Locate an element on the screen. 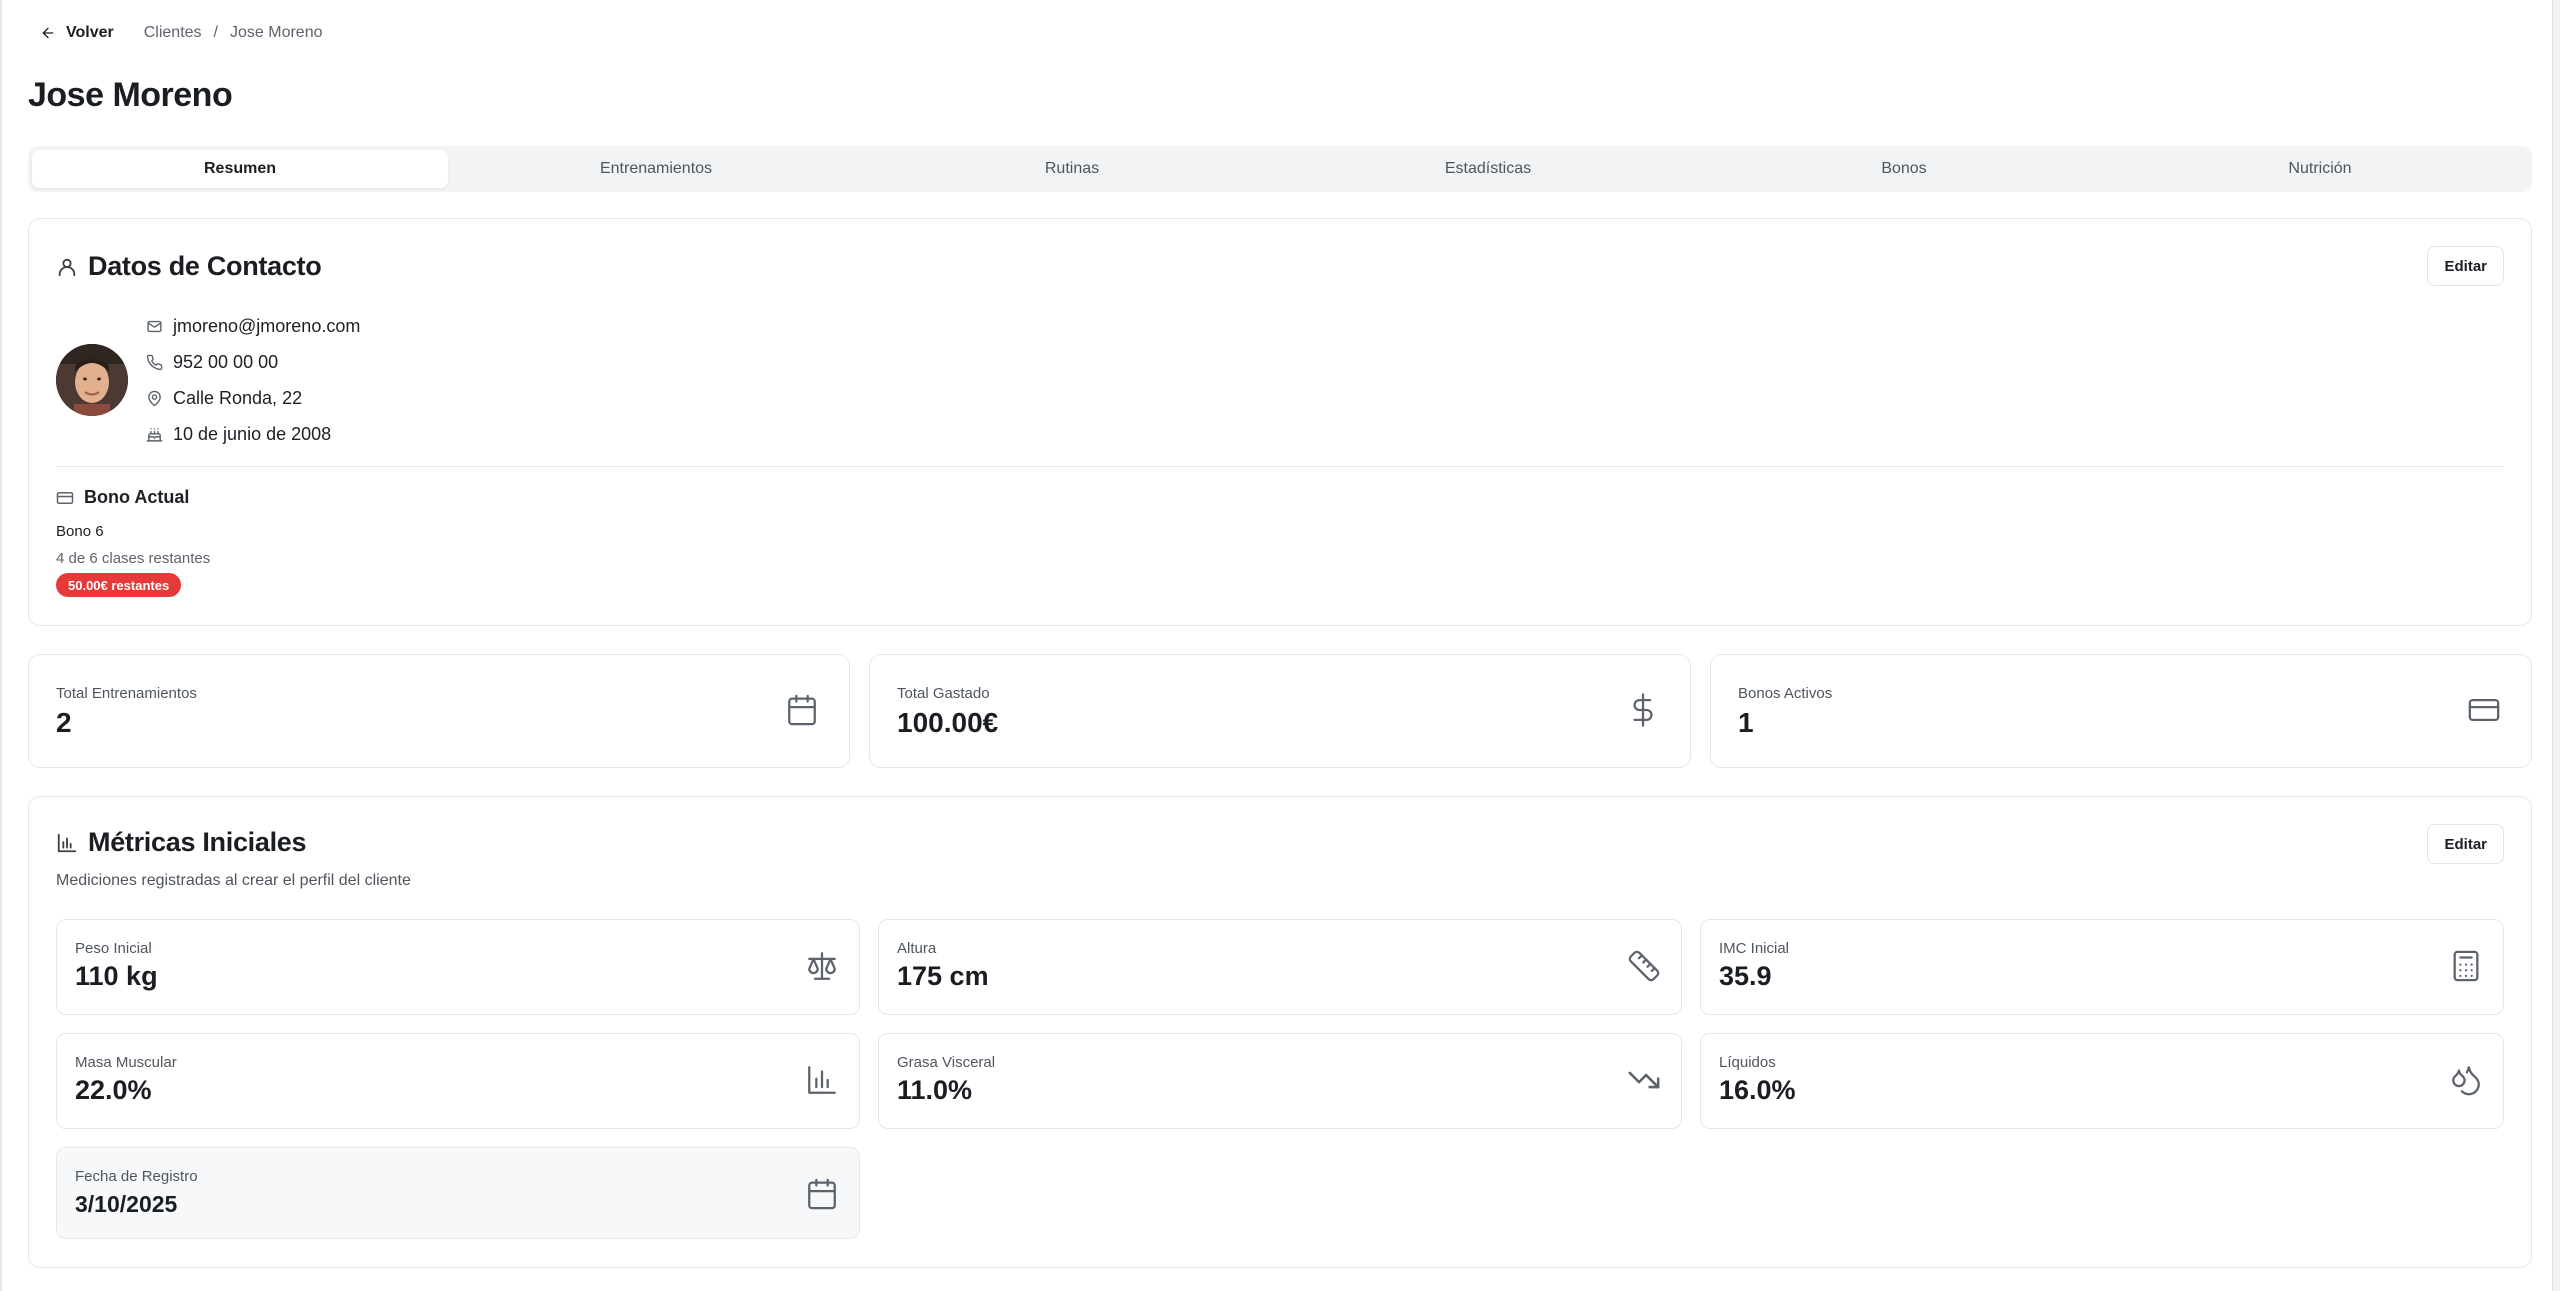 The image size is (2560, 1291). metric-label: Peso Inicial is located at coordinates (113, 948).